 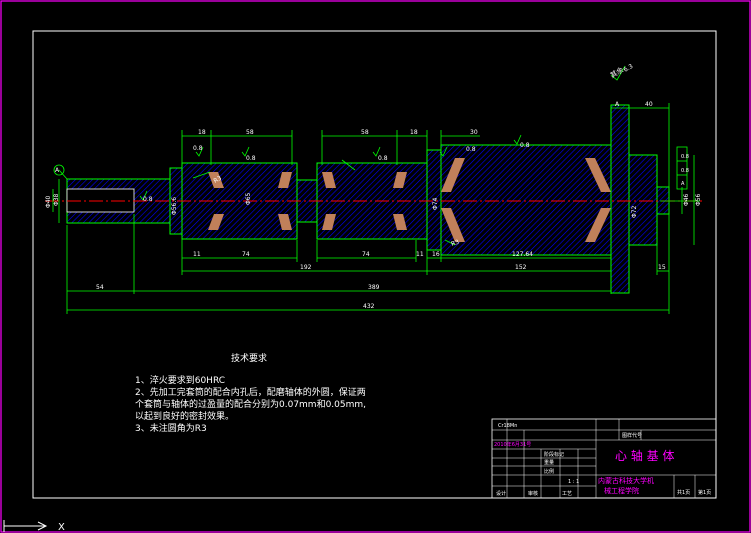 I want to click on rough-2: 0.8, so click(x=251, y=158).